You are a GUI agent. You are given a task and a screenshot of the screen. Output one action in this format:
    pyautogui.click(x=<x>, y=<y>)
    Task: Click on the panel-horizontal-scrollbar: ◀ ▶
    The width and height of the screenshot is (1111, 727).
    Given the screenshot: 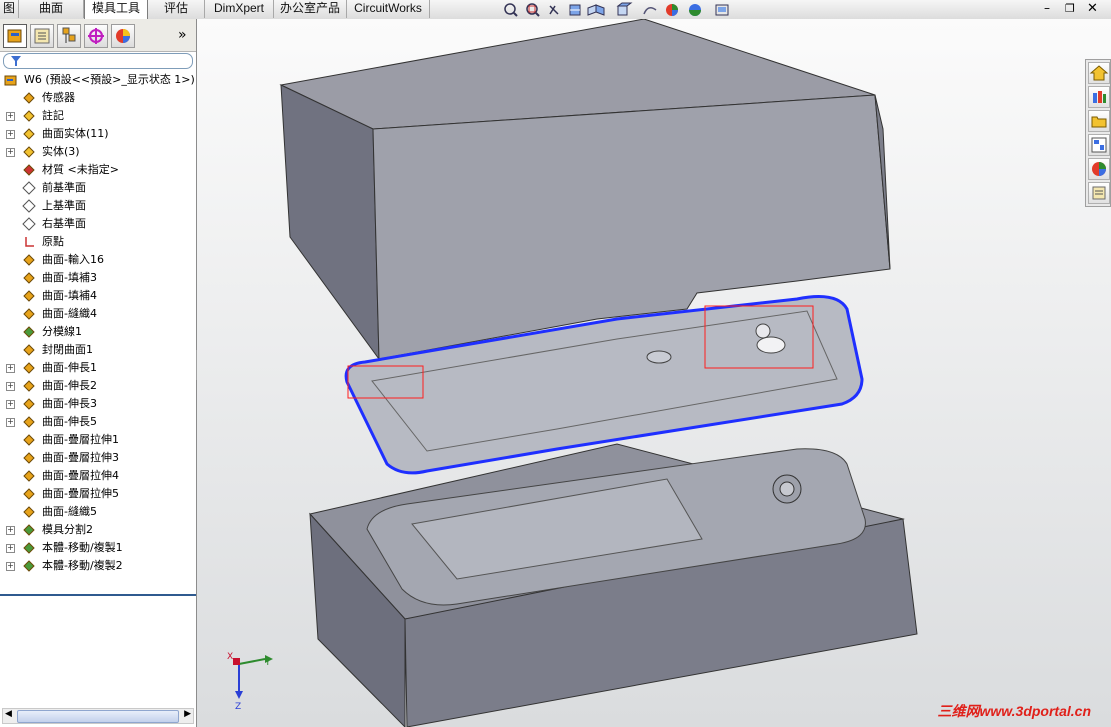 What is the action you would take?
    pyautogui.click(x=98, y=716)
    